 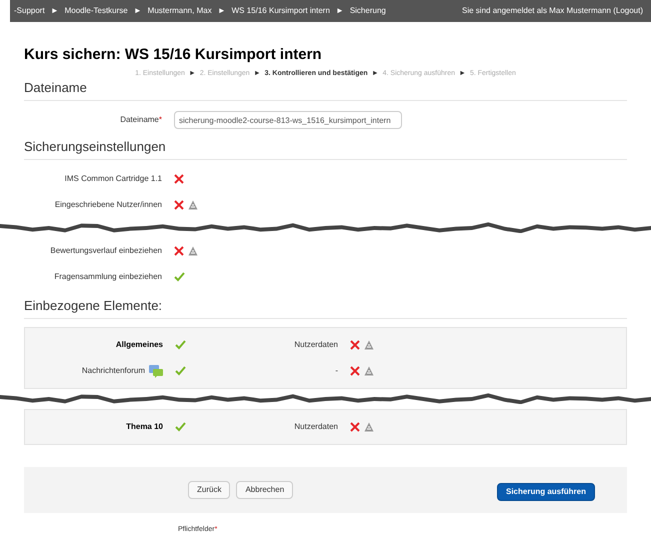 I want to click on setting-label: Eingeschriebene Nutzer/innen, so click(x=108, y=204).